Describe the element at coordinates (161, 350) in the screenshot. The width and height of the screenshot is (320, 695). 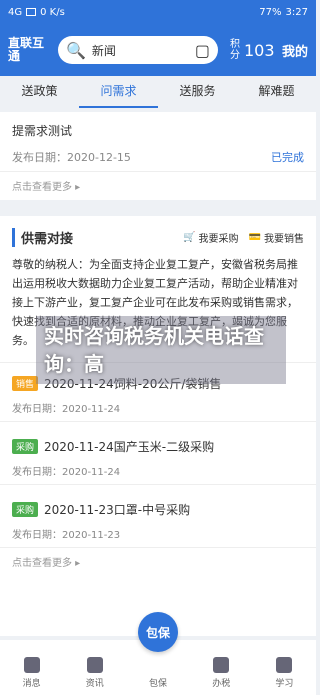
I see `overlay-title: 实时咨询税务机关电话查询：高` at that location.